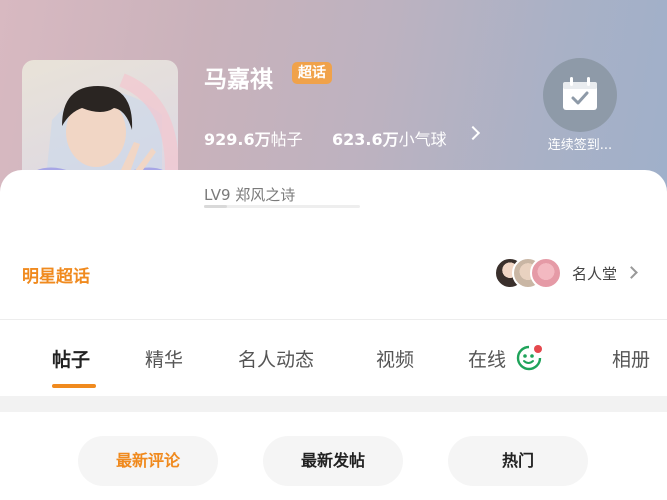  Describe the element at coordinates (286, 139) in the screenshot. I see `posts-label: 帖子` at that location.